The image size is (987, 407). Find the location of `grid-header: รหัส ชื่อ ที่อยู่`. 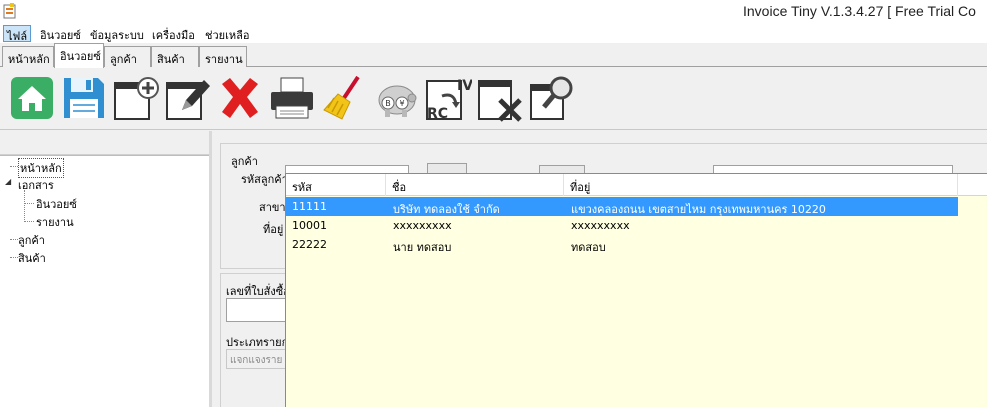

grid-header: รหัส ชื่อ ที่อยู่ is located at coordinates (636, 185).